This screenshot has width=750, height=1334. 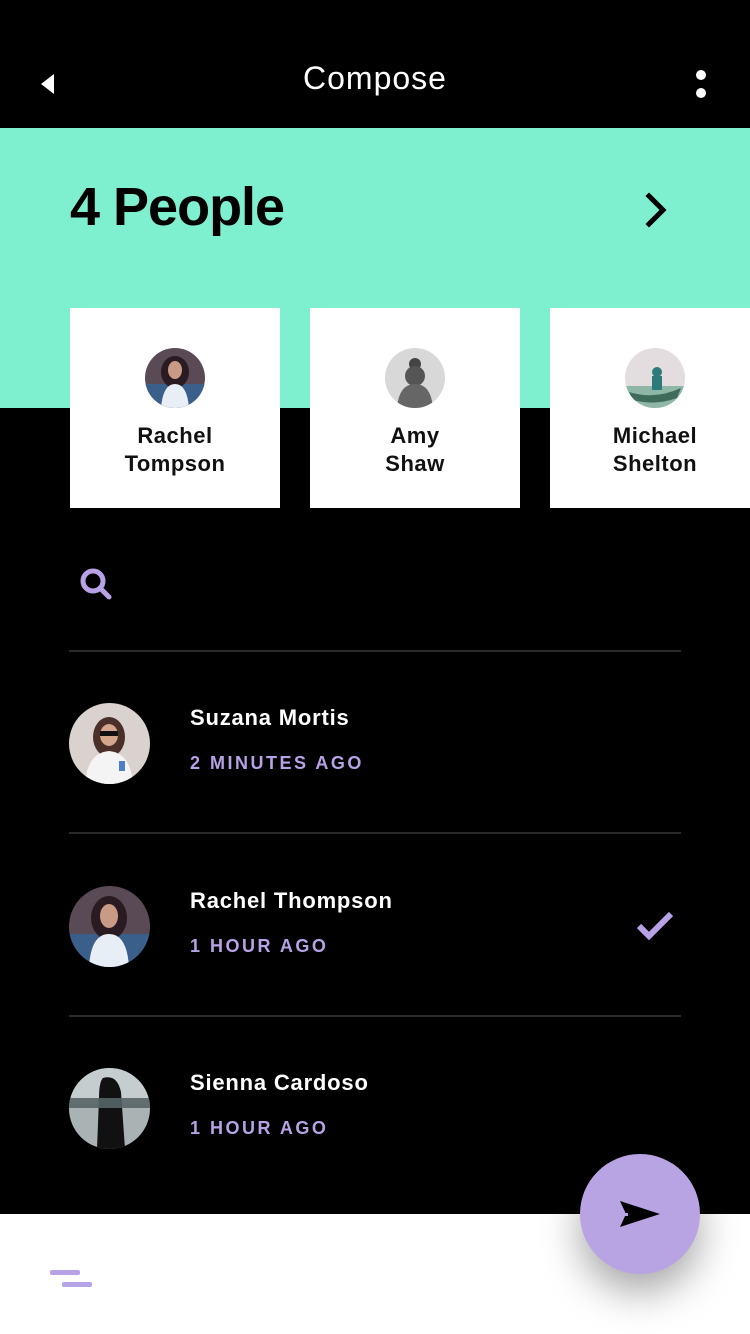 I want to click on card-first-name: Amy, so click(x=415, y=435).